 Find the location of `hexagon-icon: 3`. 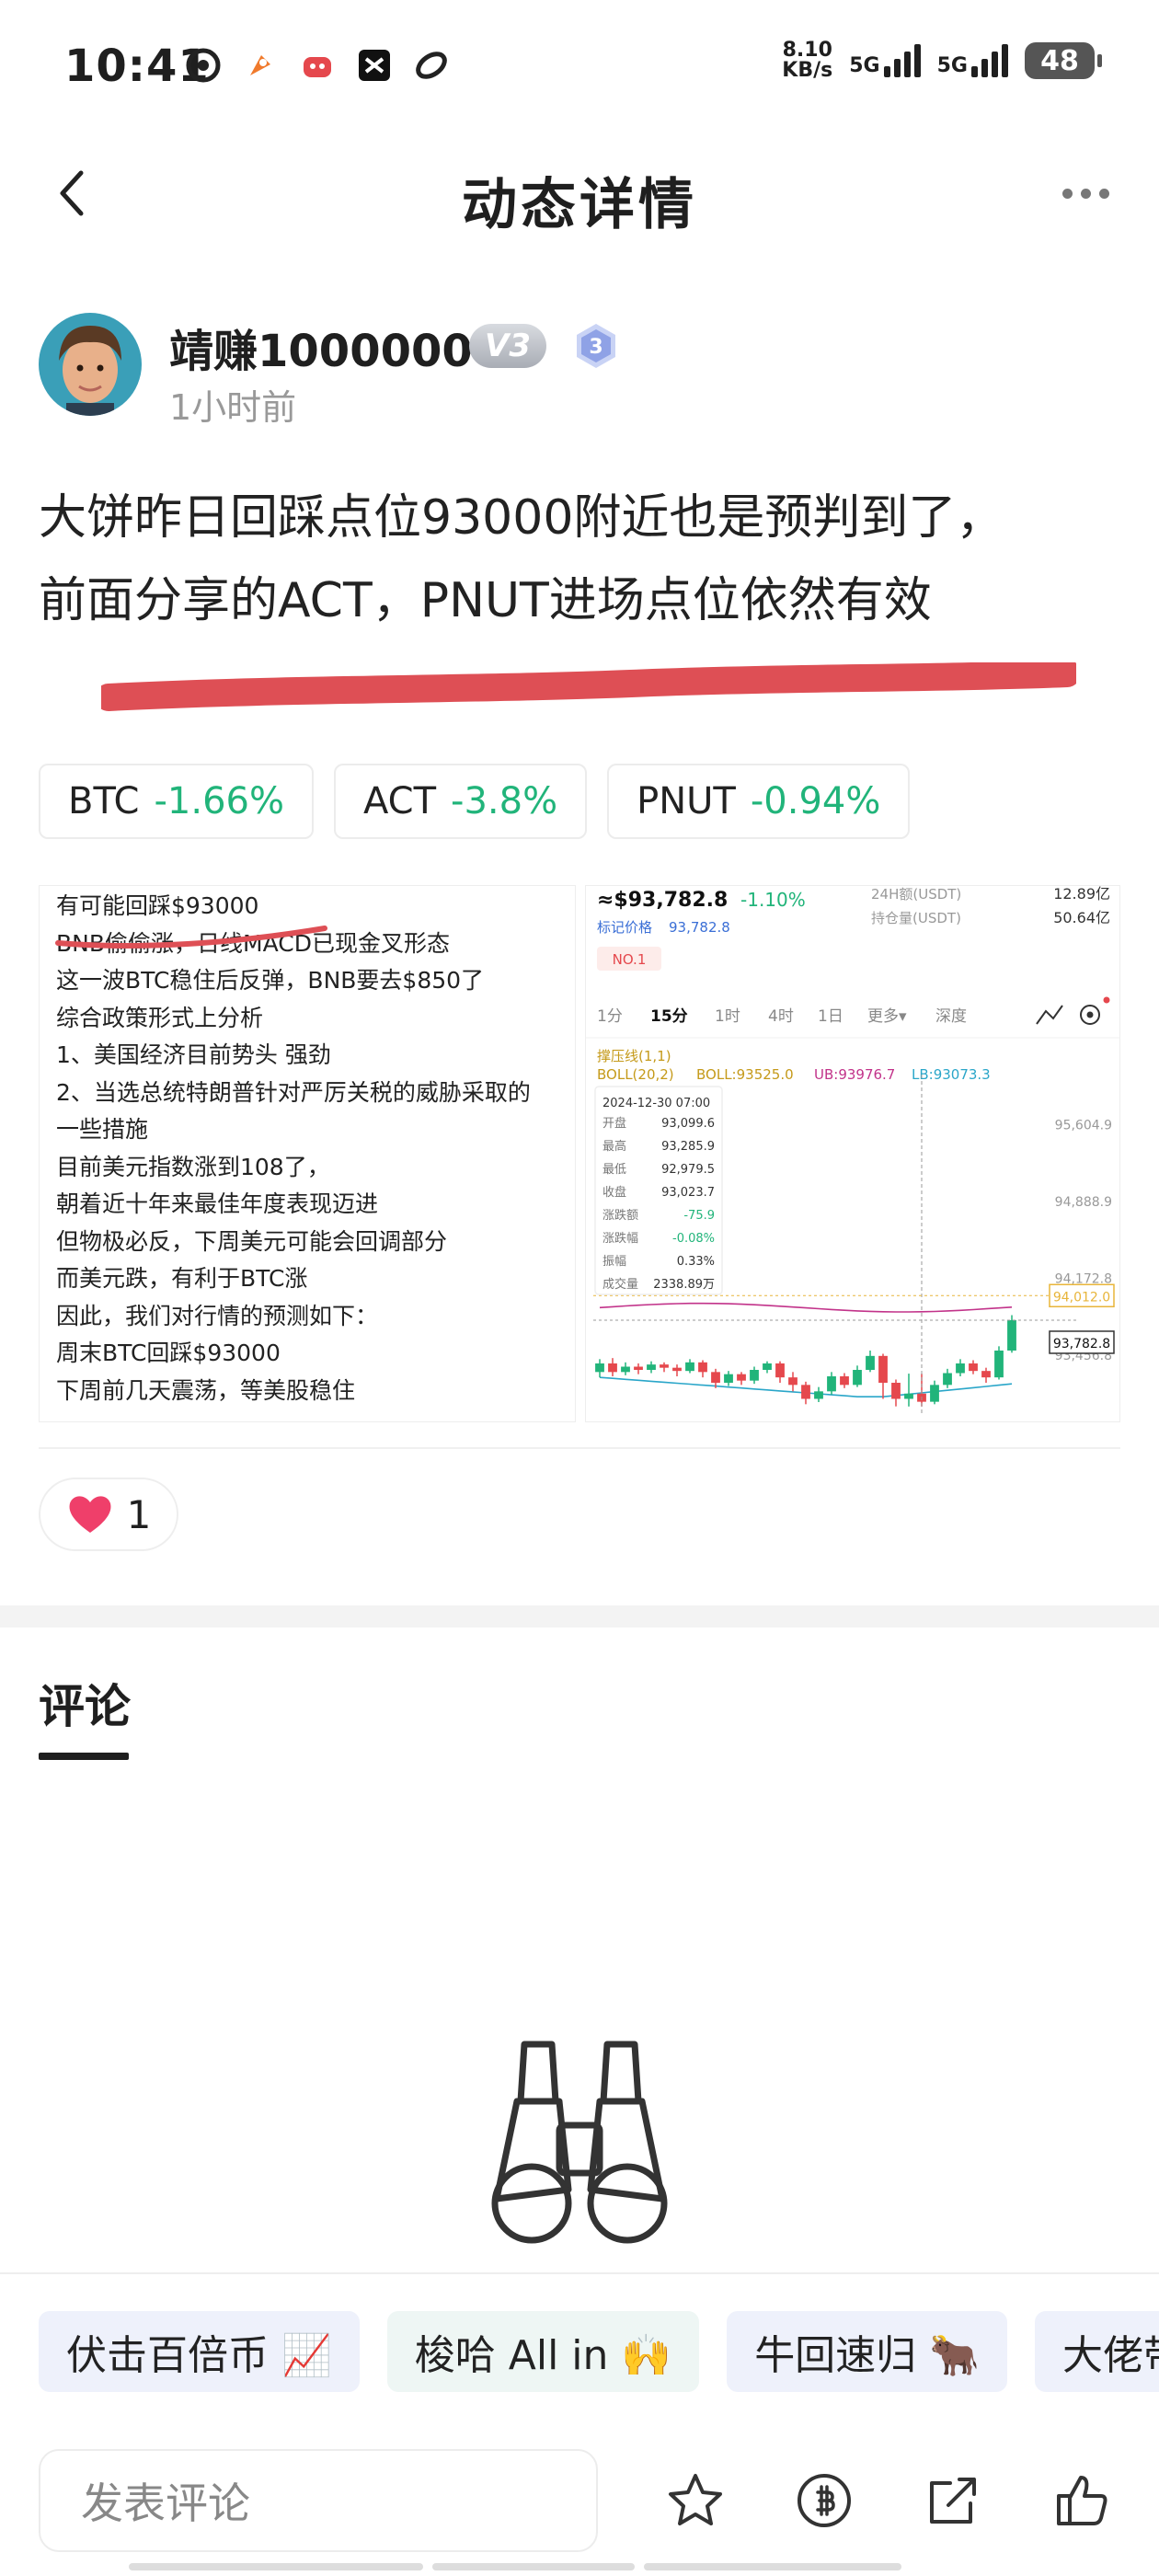

hexagon-icon: 3 is located at coordinates (596, 346).